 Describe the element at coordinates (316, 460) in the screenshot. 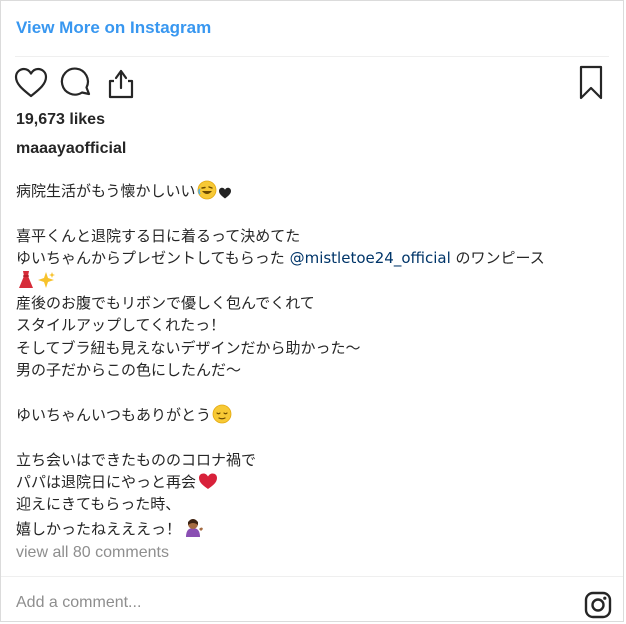

I see `caption-line: 立ち会いはできたもののコロナ禍で` at that location.